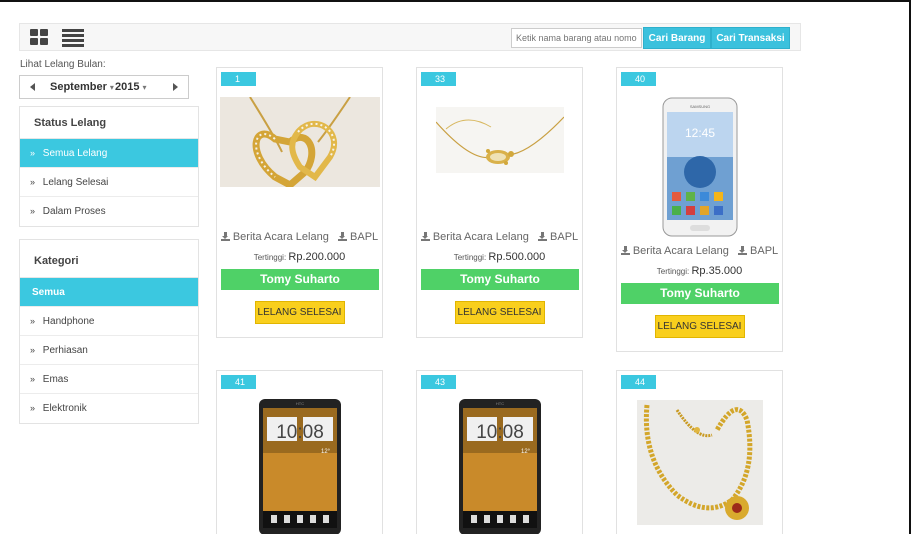 Image resolution: width=911 pixels, height=534 pixels. I want to click on svg-text: SAMSUNG, so click(699, 106).